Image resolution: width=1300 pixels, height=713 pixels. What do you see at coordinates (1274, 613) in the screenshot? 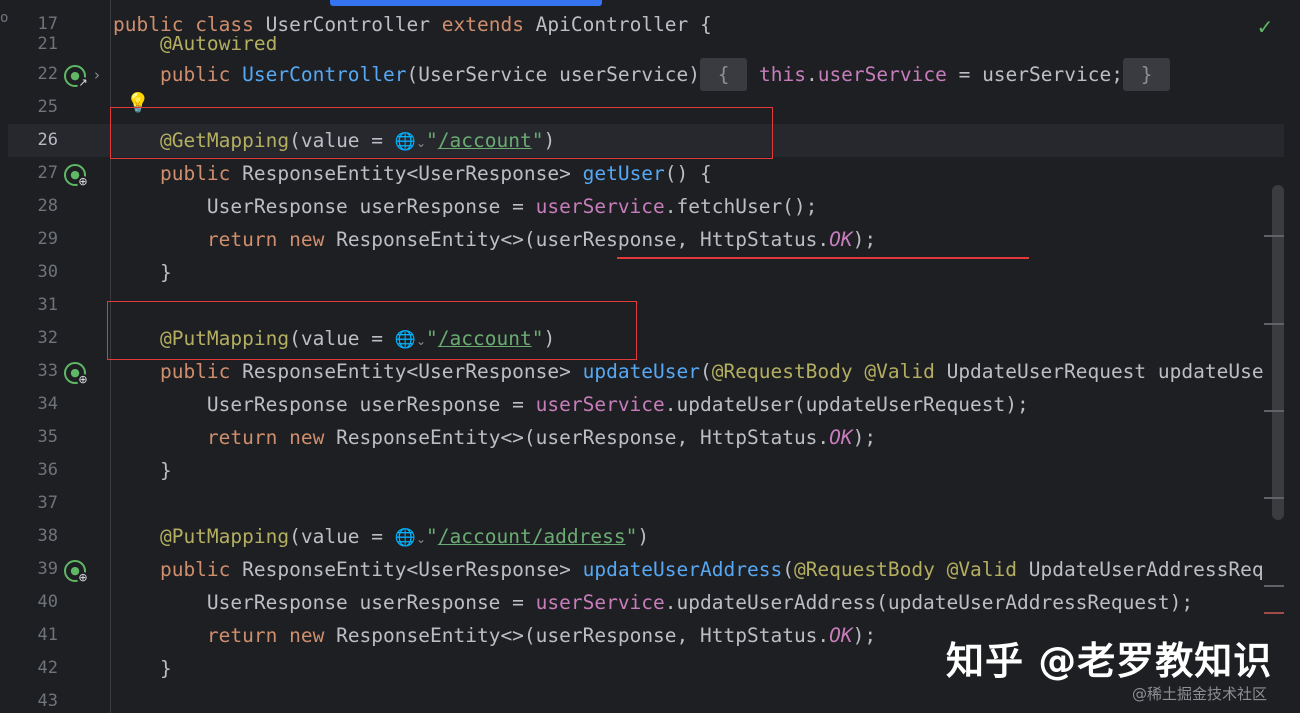
I see `scroll-marker-error` at bounding box center [1274, 613].